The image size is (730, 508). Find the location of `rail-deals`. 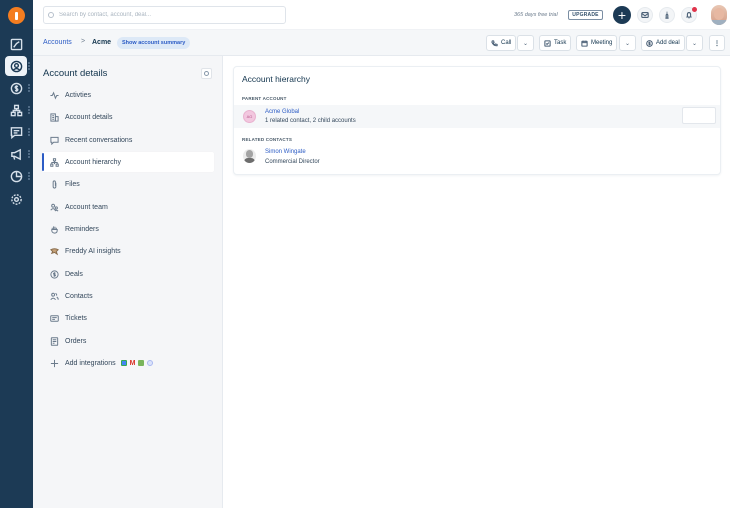

rail-deals is located at coordinates (16, 88).